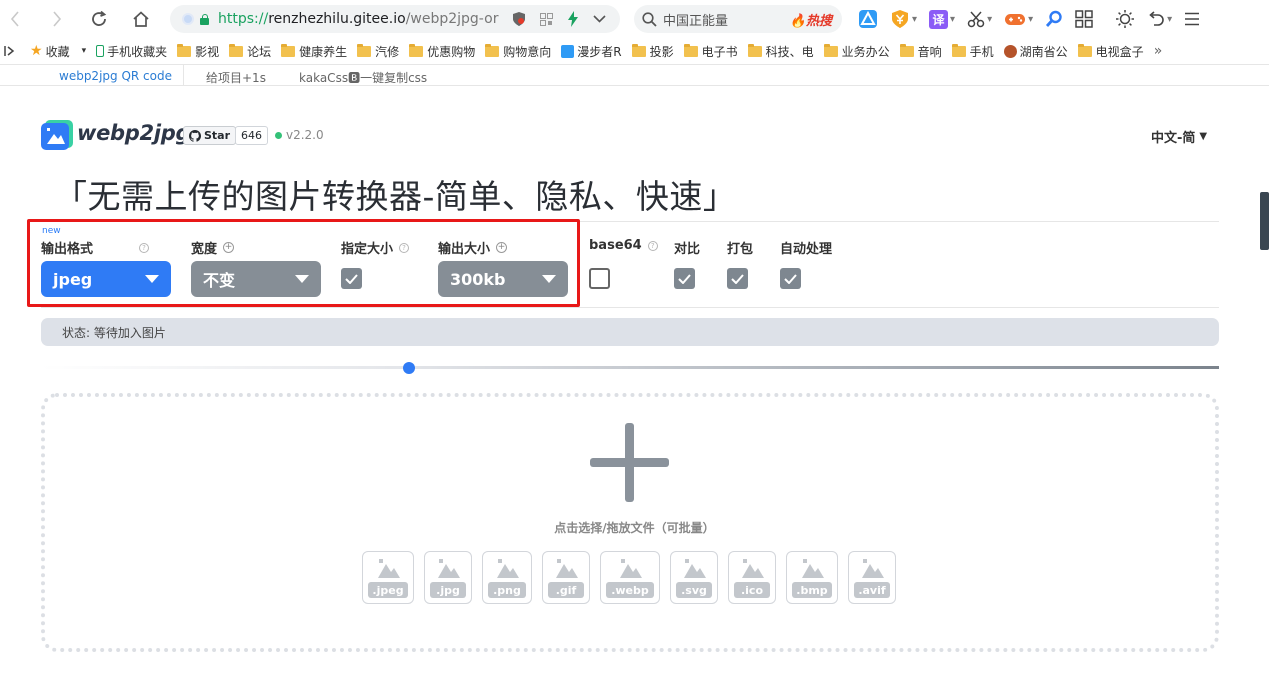  I want to click on bookmark-item: 影视, so click(198, 51).